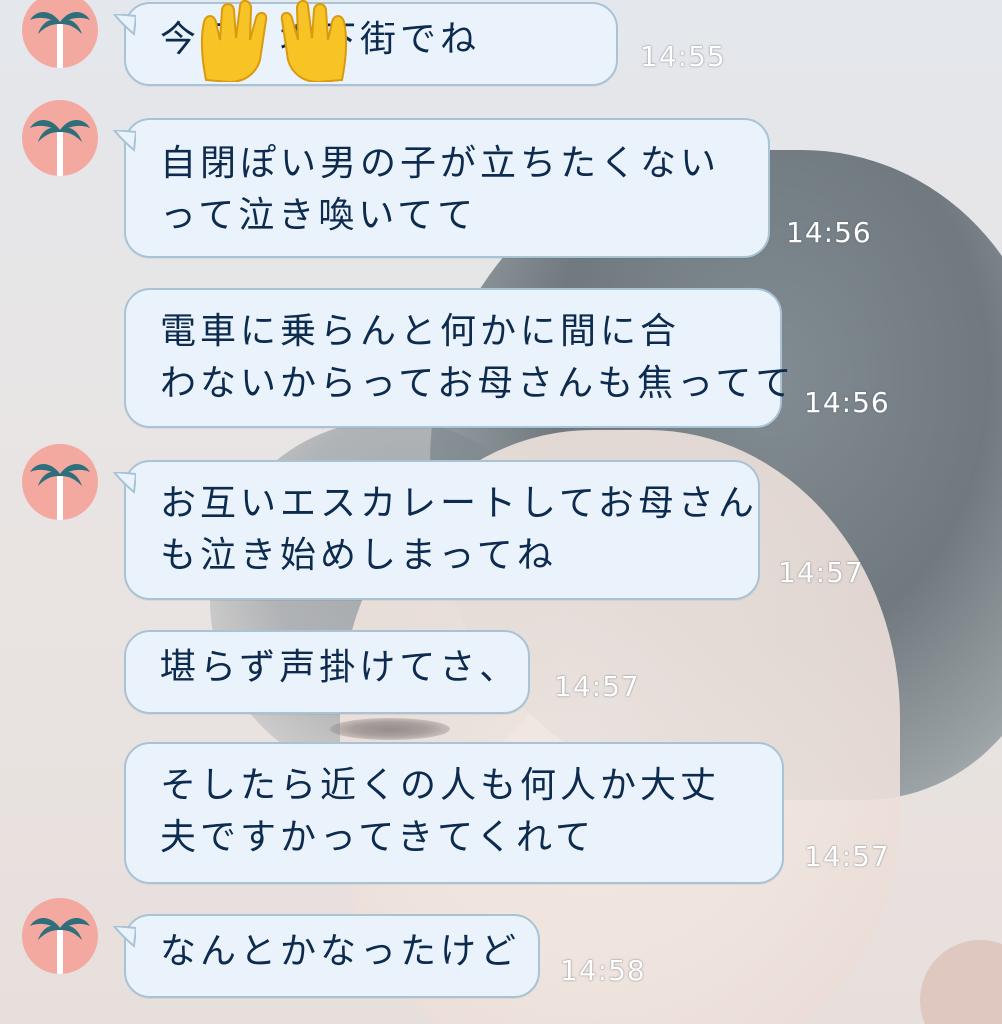 The image size is (1002, 1024). What do you see at coordinates (340, 667) in the screenshot?
I see `message-text: 堪らず声掛けてさ、` at bounding box center [340, 667].